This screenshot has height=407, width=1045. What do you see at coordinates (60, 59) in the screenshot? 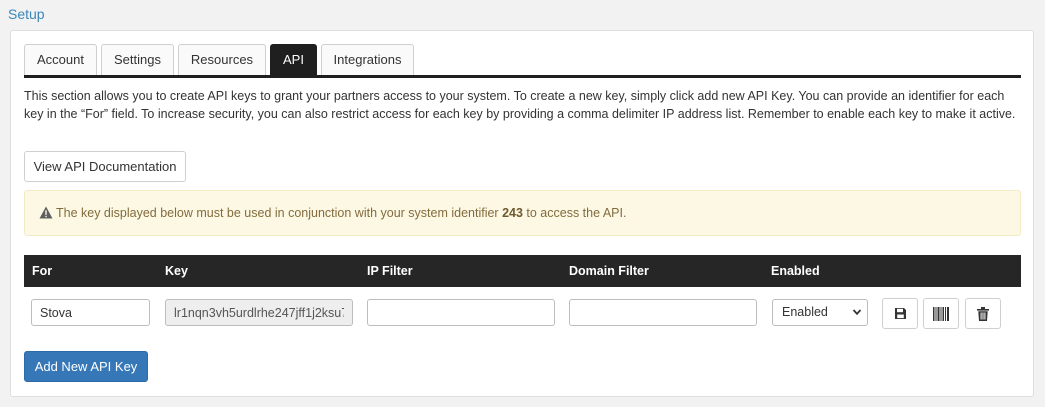
I see `tab-account: Account` at bounding box center [60, 59].